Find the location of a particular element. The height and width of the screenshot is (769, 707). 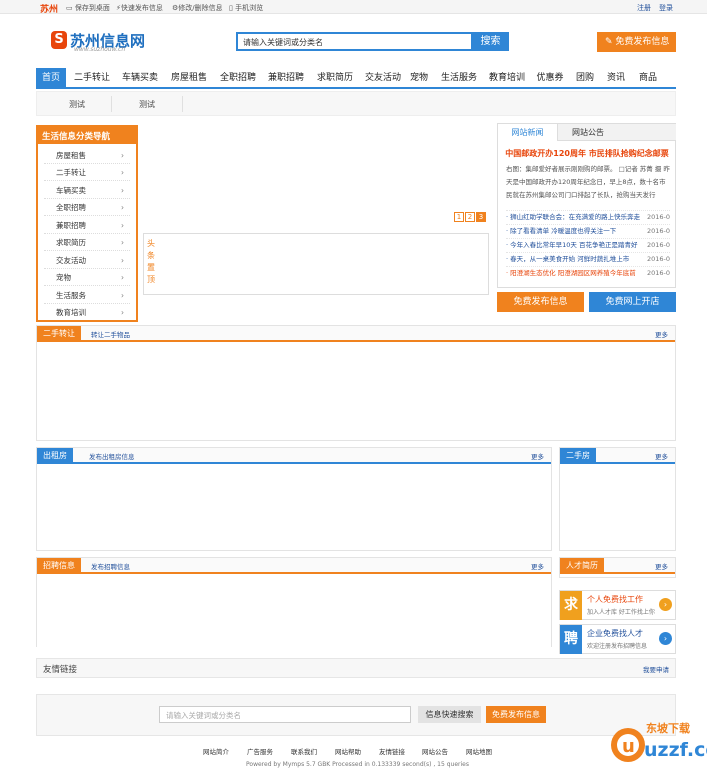

nav-item-housing: 房屋租售 is located at coordinates (189, 78).